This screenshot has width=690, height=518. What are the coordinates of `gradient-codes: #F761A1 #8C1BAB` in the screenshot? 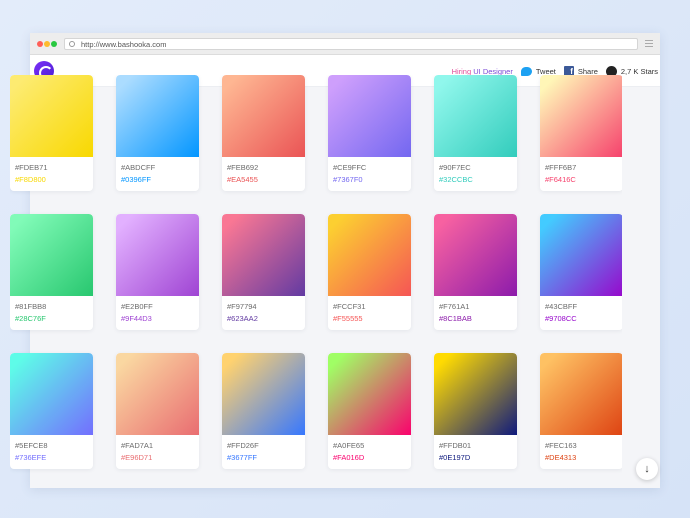 It's located at (475, 310).